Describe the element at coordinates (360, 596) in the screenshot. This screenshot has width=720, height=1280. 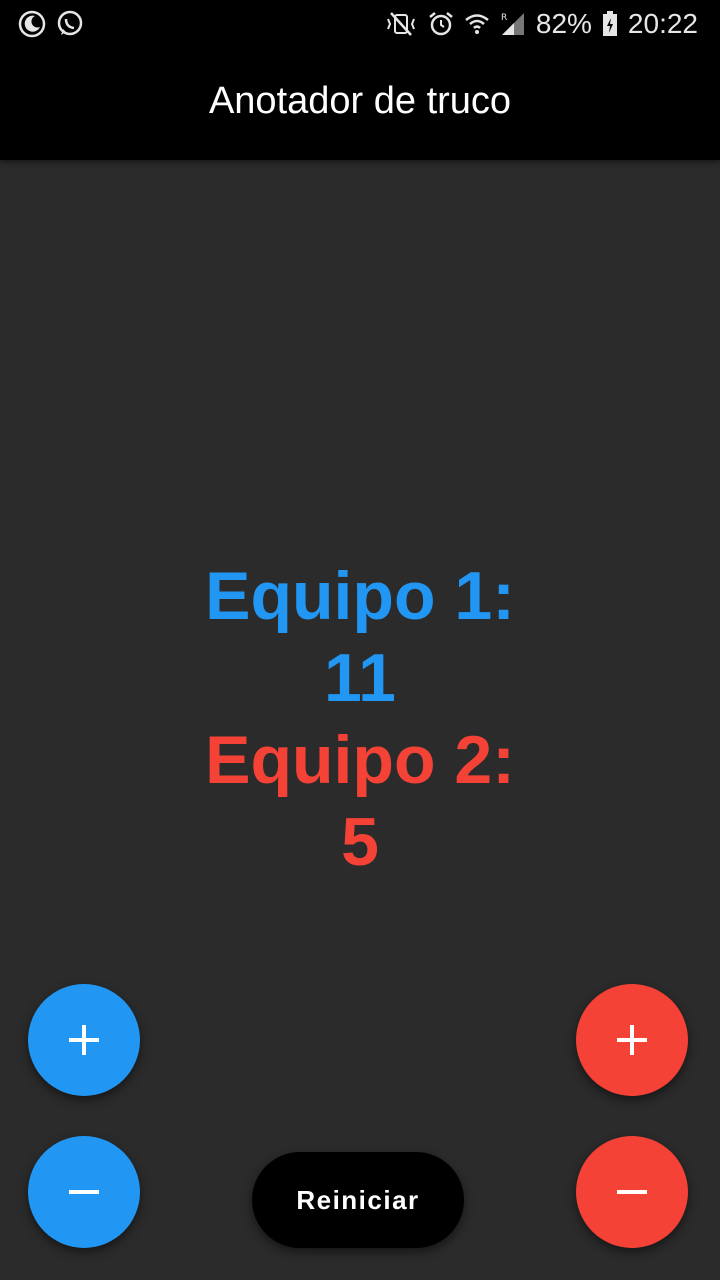
I see `team1-label: Equipo 1:` at that location.